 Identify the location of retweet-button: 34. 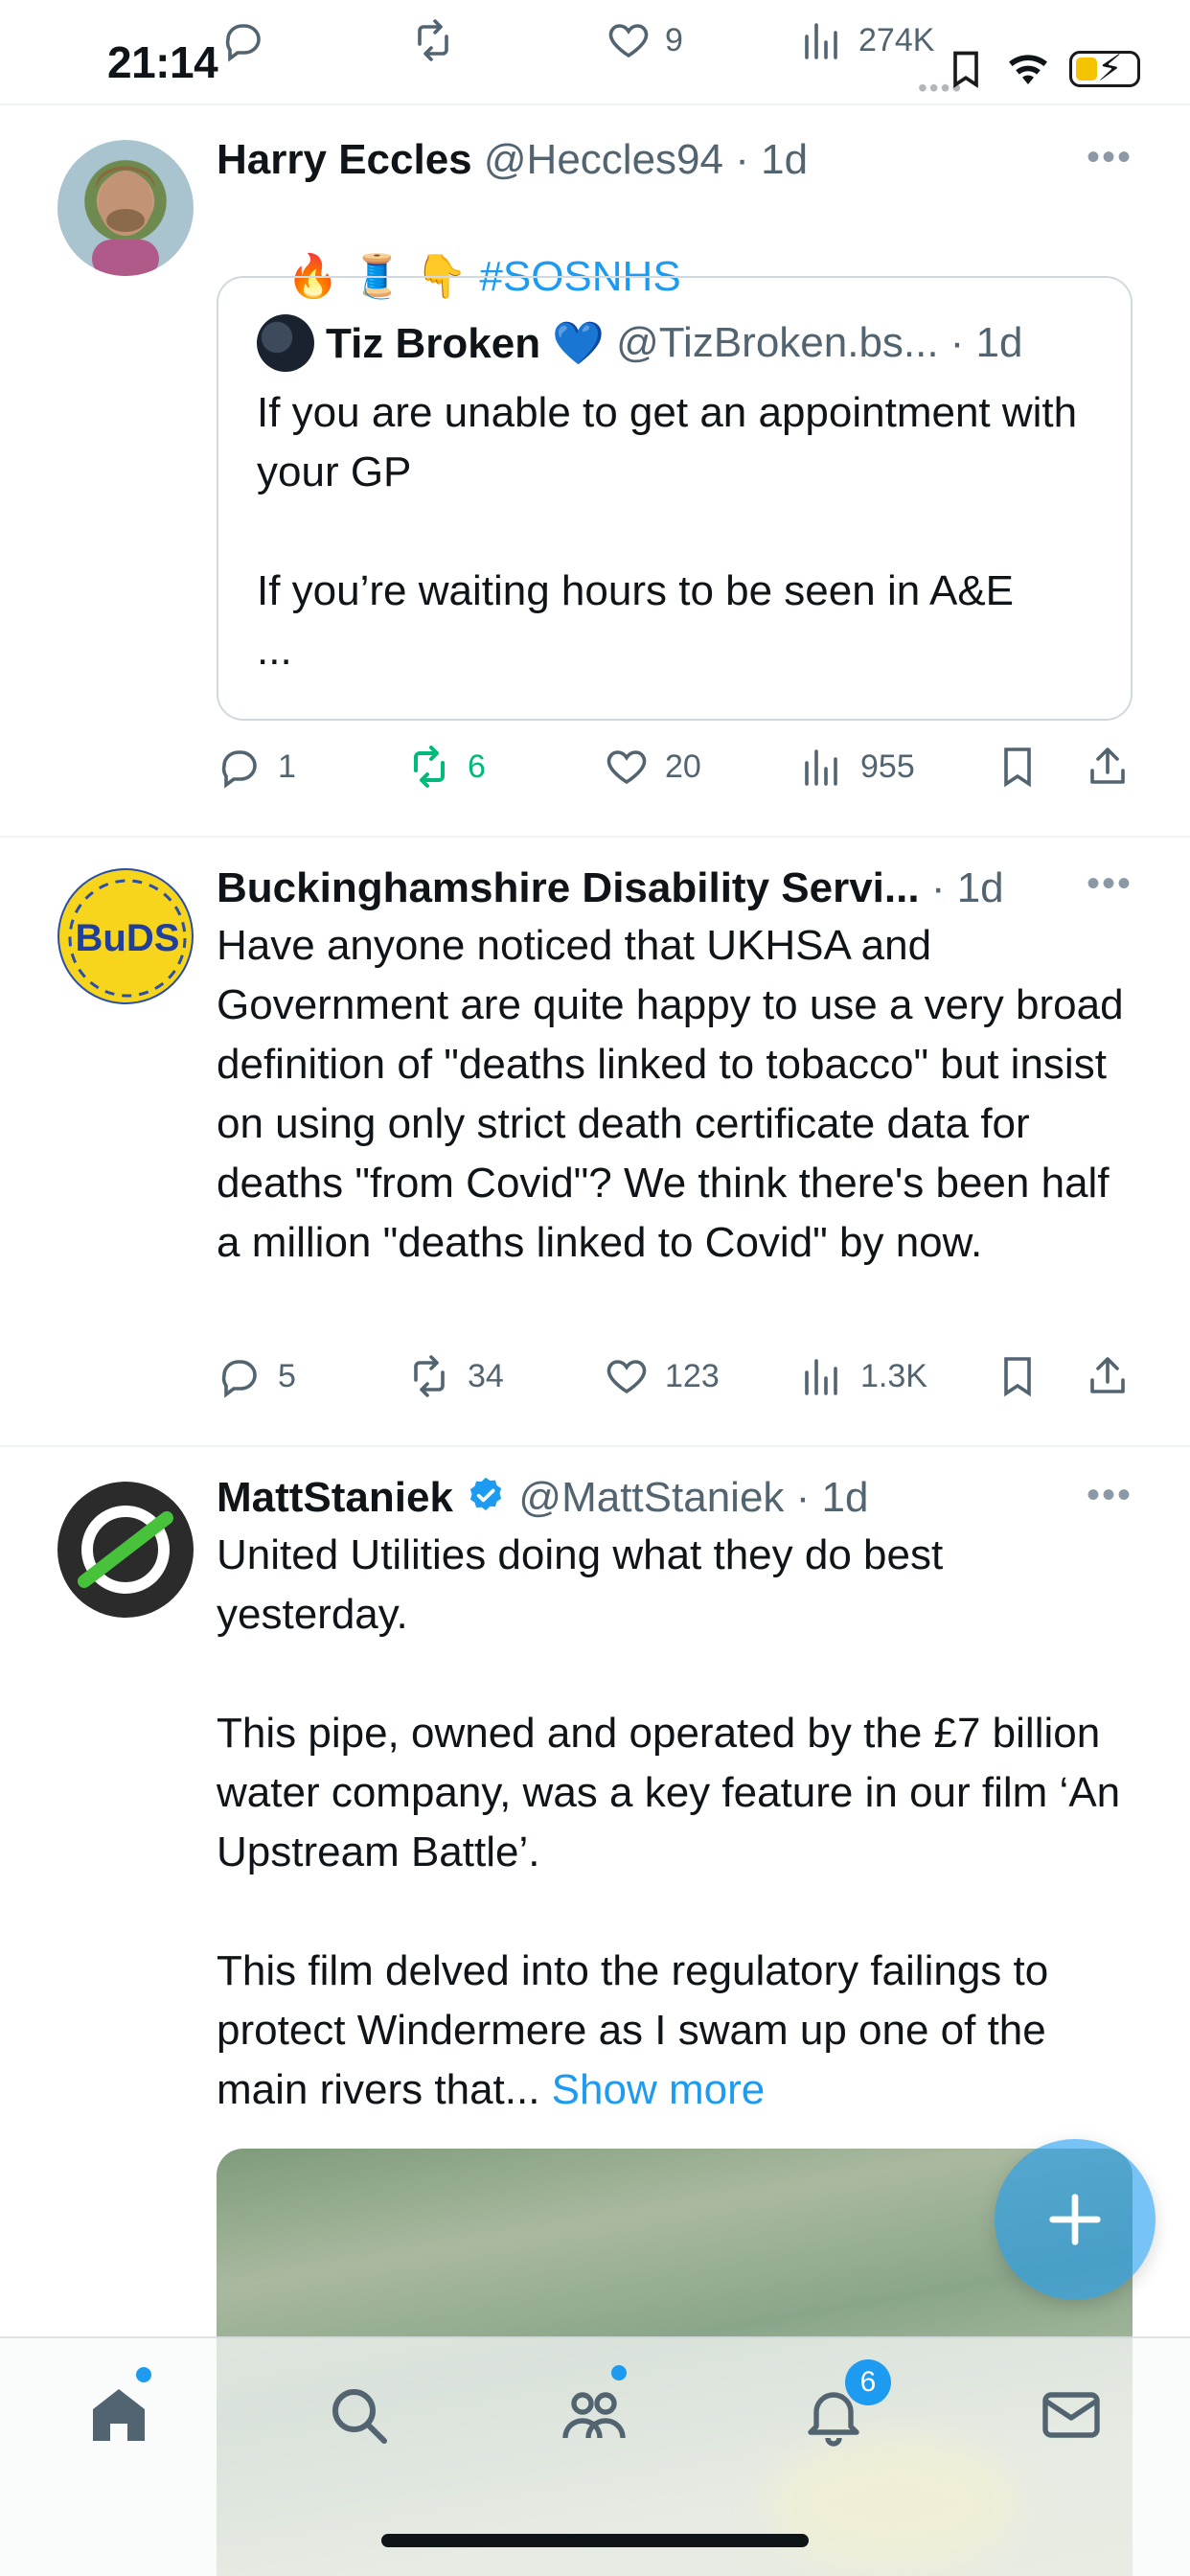
(455, 1376).